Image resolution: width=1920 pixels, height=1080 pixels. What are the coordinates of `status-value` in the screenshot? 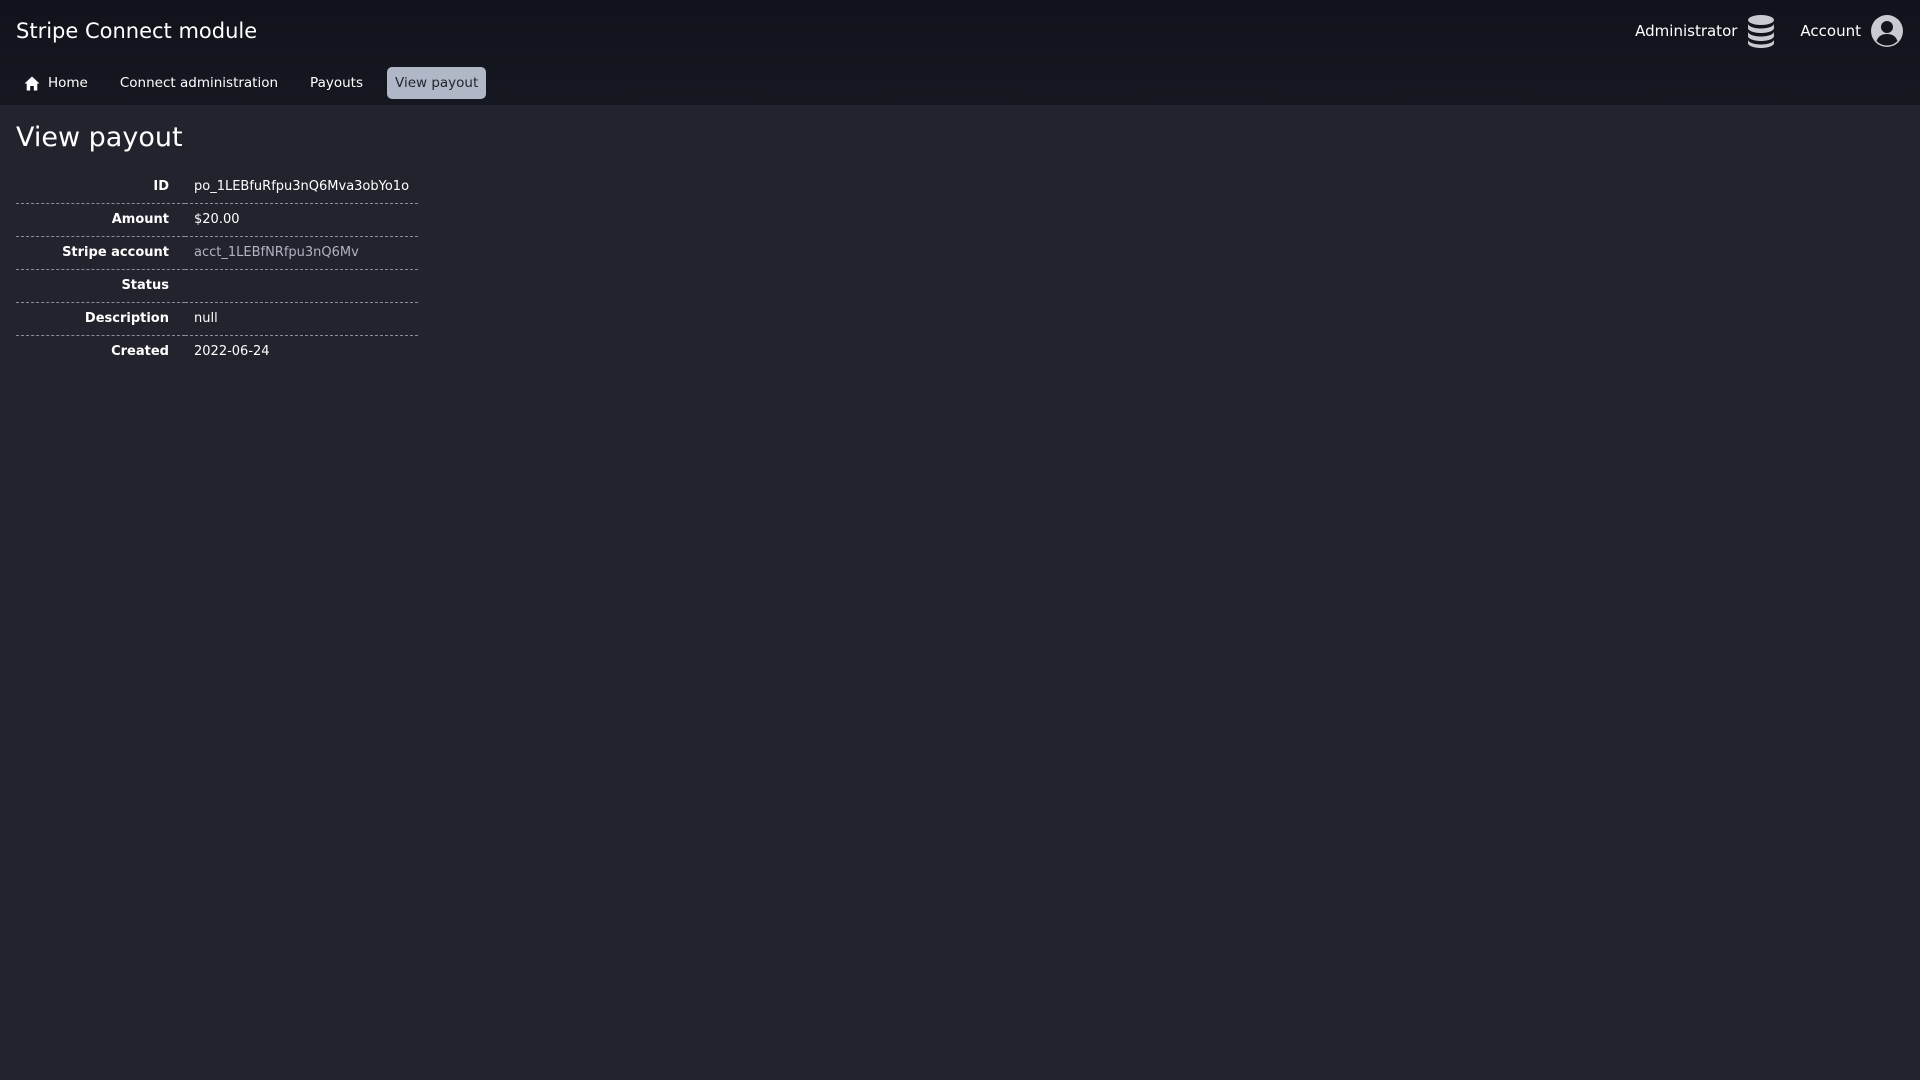 It's located at (302, 285).